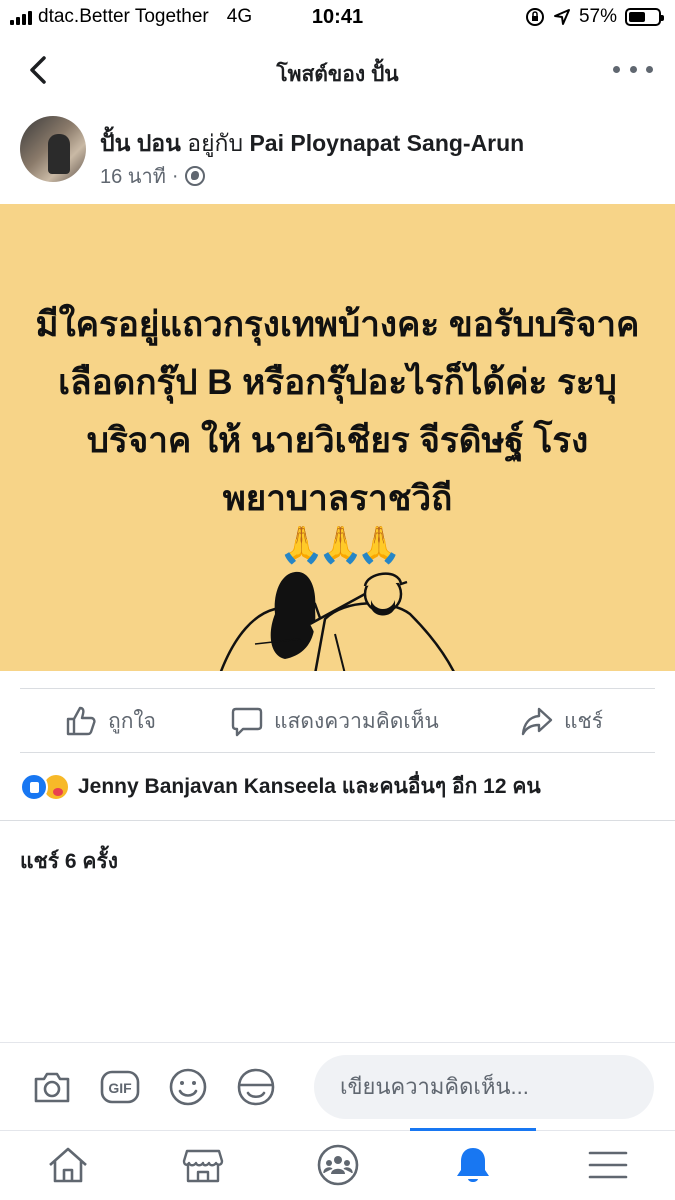  I want to click on page-title: โพสต์ของ ปั้น, so click(337, 74).